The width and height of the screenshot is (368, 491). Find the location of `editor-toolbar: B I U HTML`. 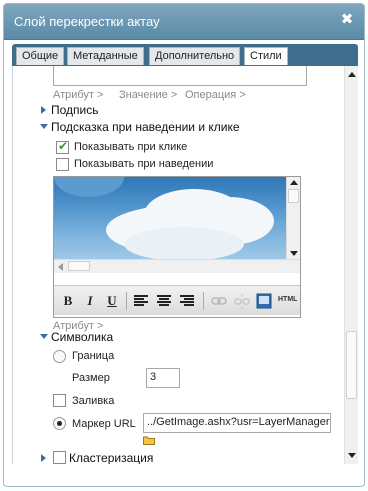

editor-toolbar: B I U HTML is located at coordinates (177, 300).